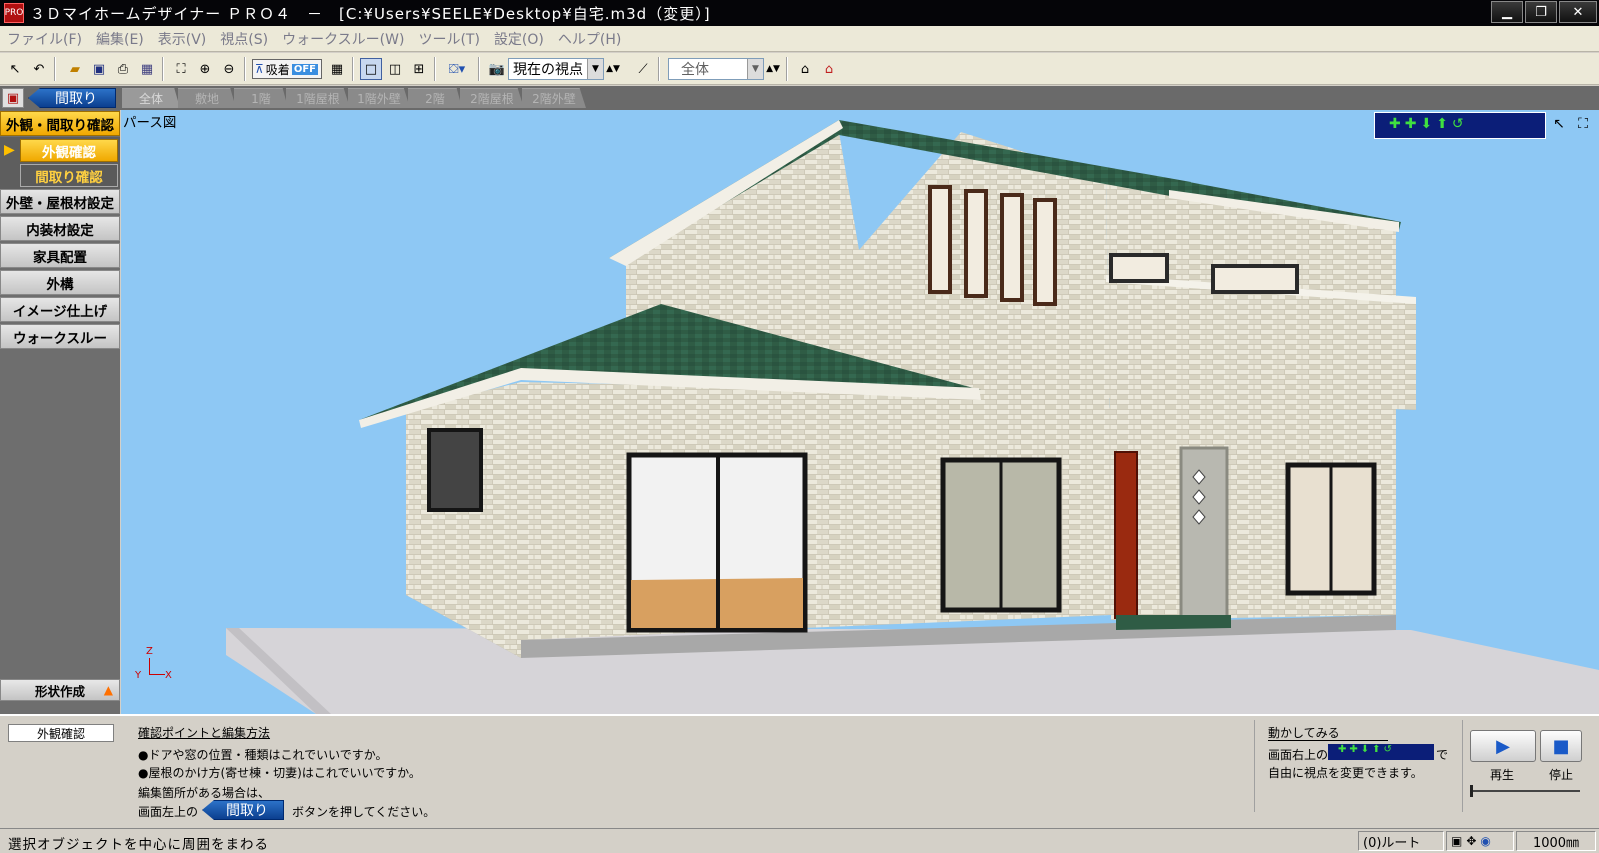  What do you see at coordinates (261, 98) in the screenshot?
I see `tab-floor1: 1階` at bounding box center [261, 98].